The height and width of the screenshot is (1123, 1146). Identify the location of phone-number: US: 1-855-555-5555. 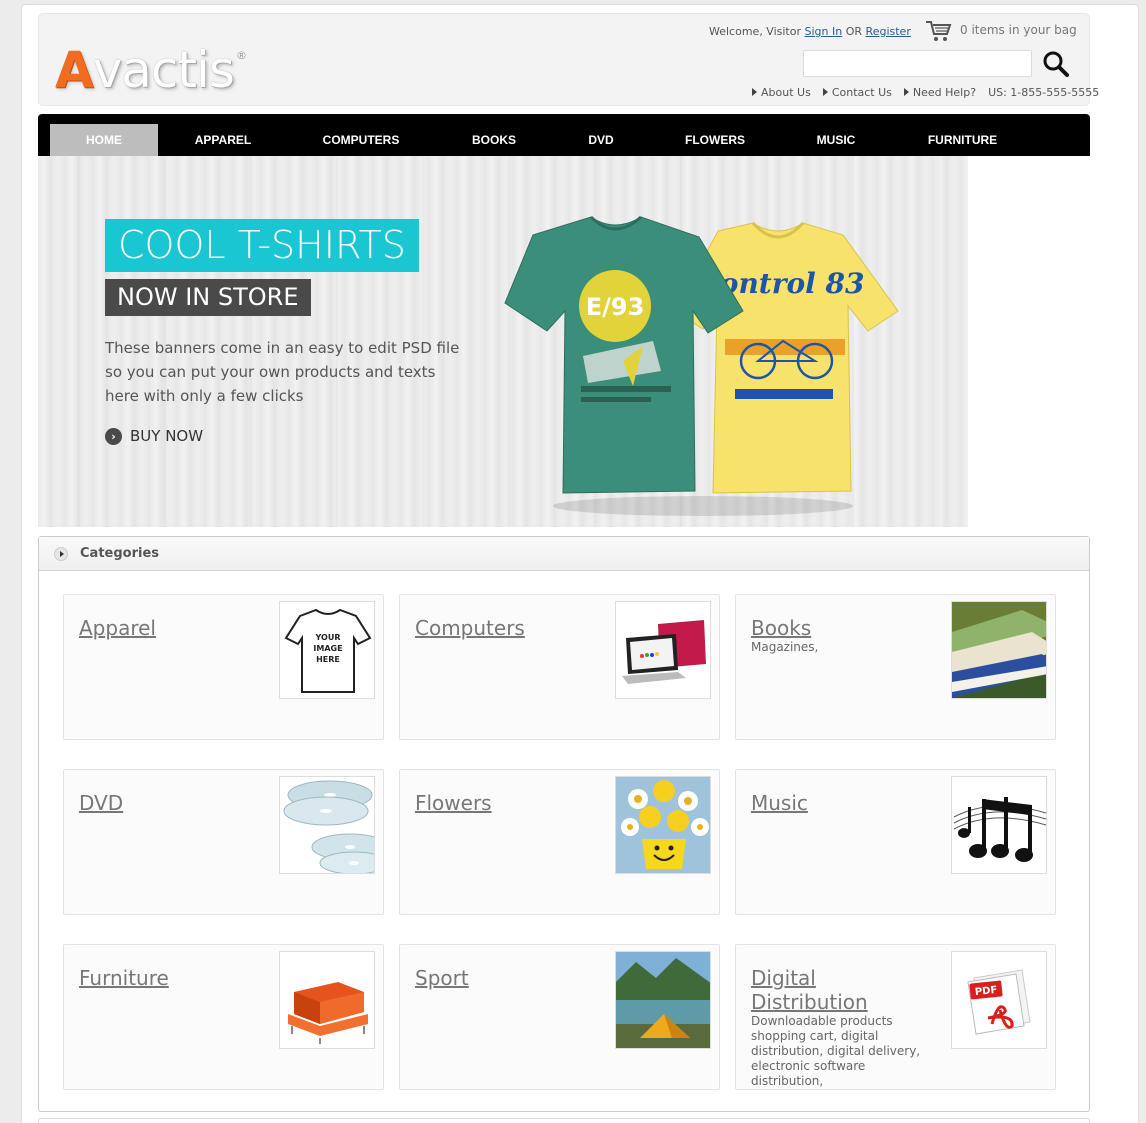
(1044, 92).